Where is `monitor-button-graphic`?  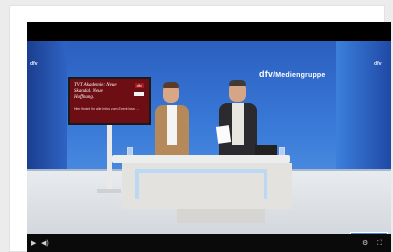 monitor-button-graphic is located at coordinates (139, 94).